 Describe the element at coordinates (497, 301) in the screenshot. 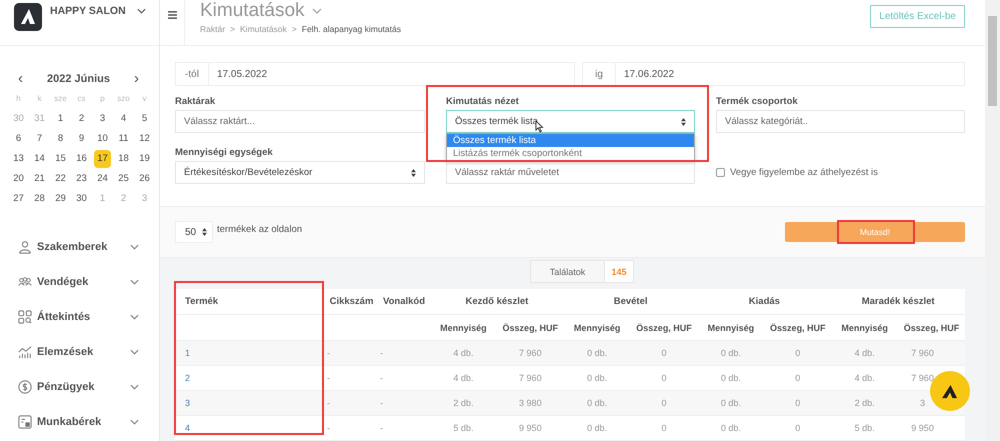

I see `column-header: Kezdő készlet` at that location.